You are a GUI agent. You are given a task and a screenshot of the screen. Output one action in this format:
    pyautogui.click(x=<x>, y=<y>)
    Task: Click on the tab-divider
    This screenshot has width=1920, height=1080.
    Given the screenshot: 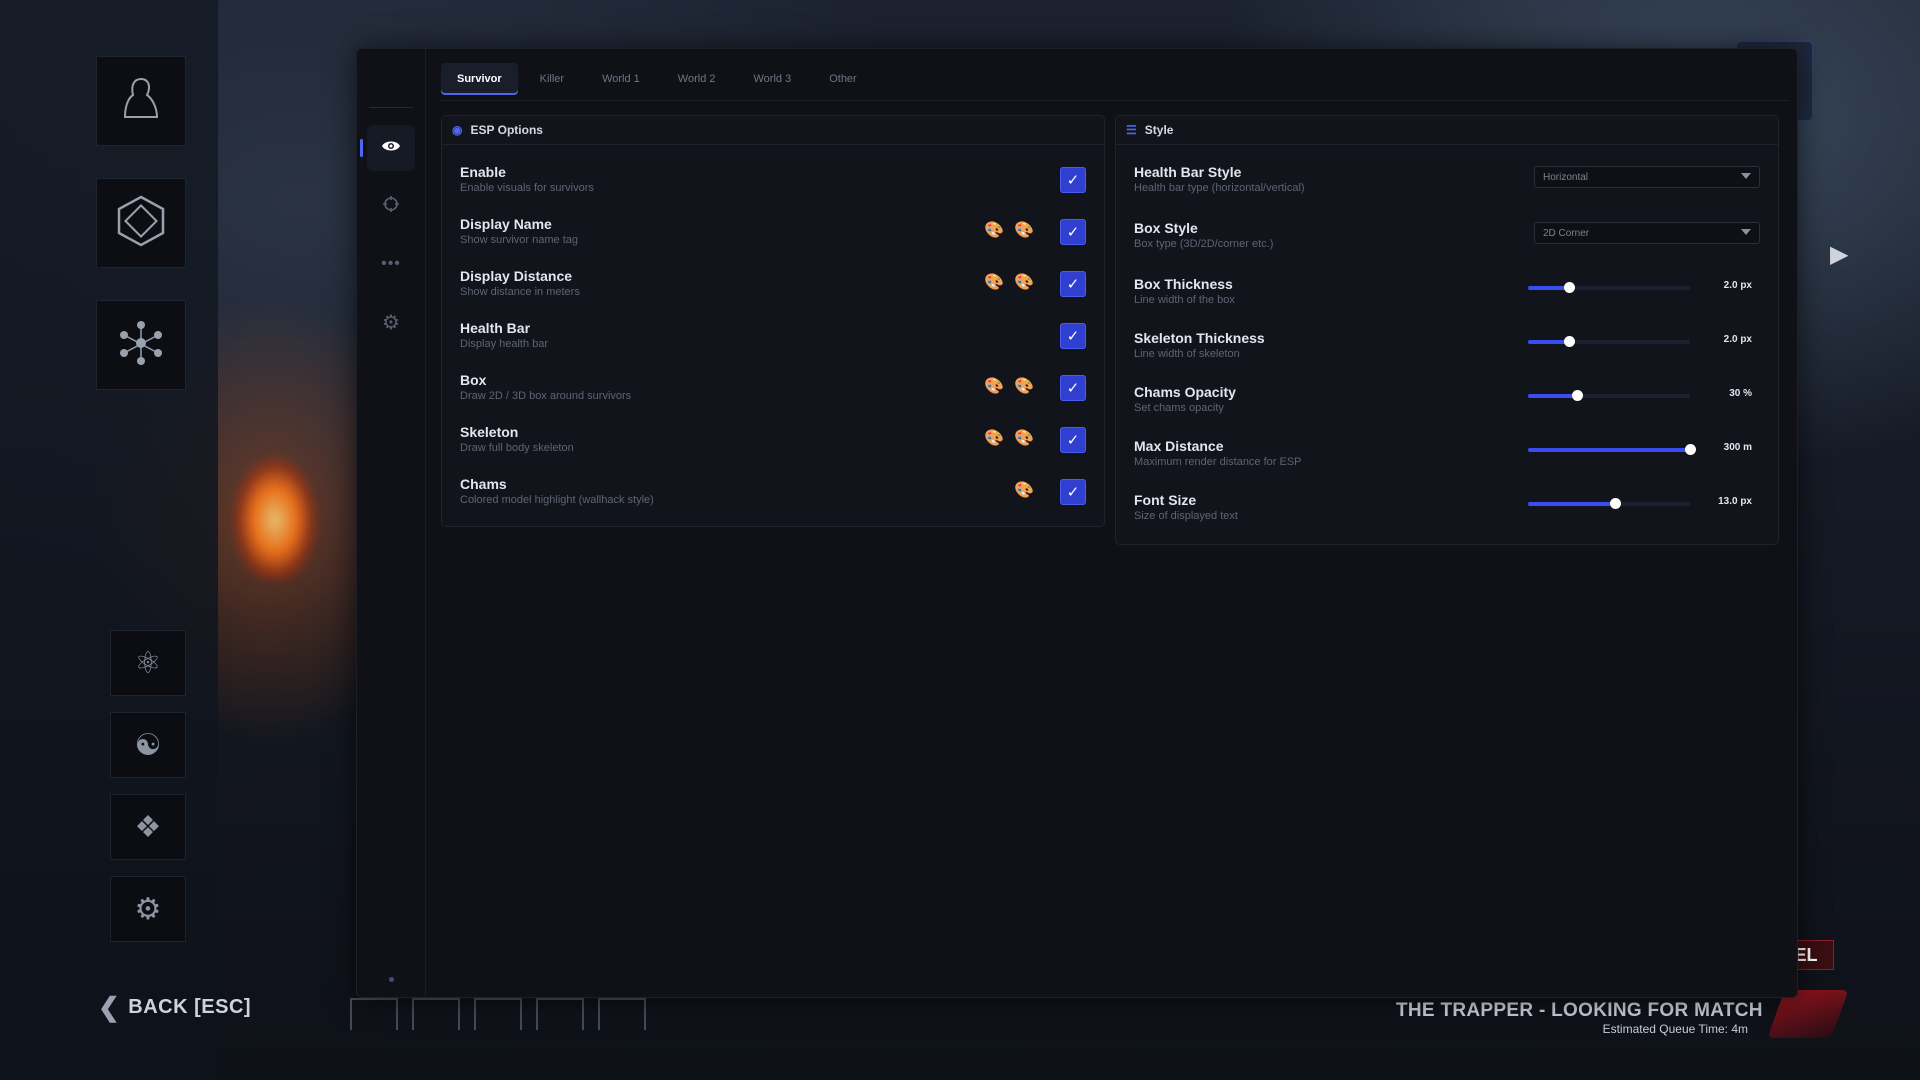 What is the action you would take?
    pyautogui.click(x=1115, y=100)
    